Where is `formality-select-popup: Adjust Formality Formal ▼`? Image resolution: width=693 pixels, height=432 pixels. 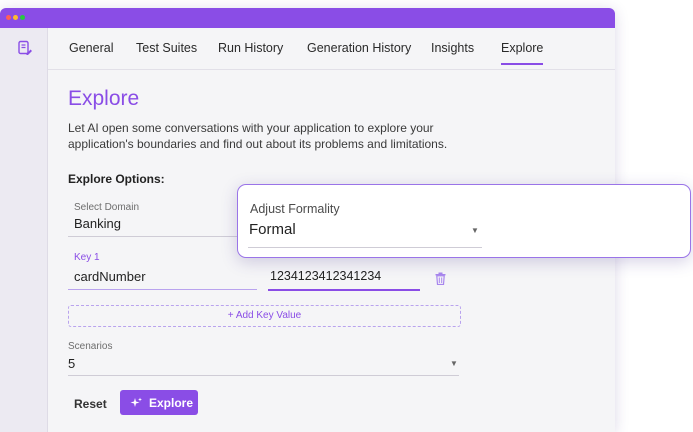
formality-select-popup: Adjust Formality Formal ▼ is located at coordinates (464, 221).